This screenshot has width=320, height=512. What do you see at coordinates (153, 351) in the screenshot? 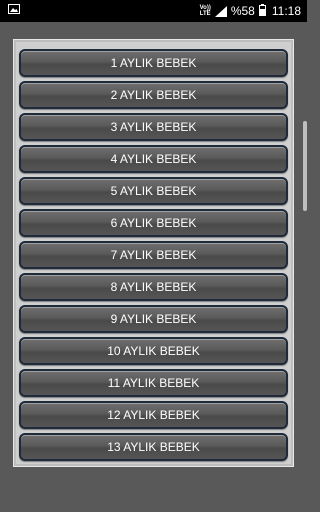
I see `month-button-10: 10 AYLIK BEBEK` at bounding box center [153, 351].